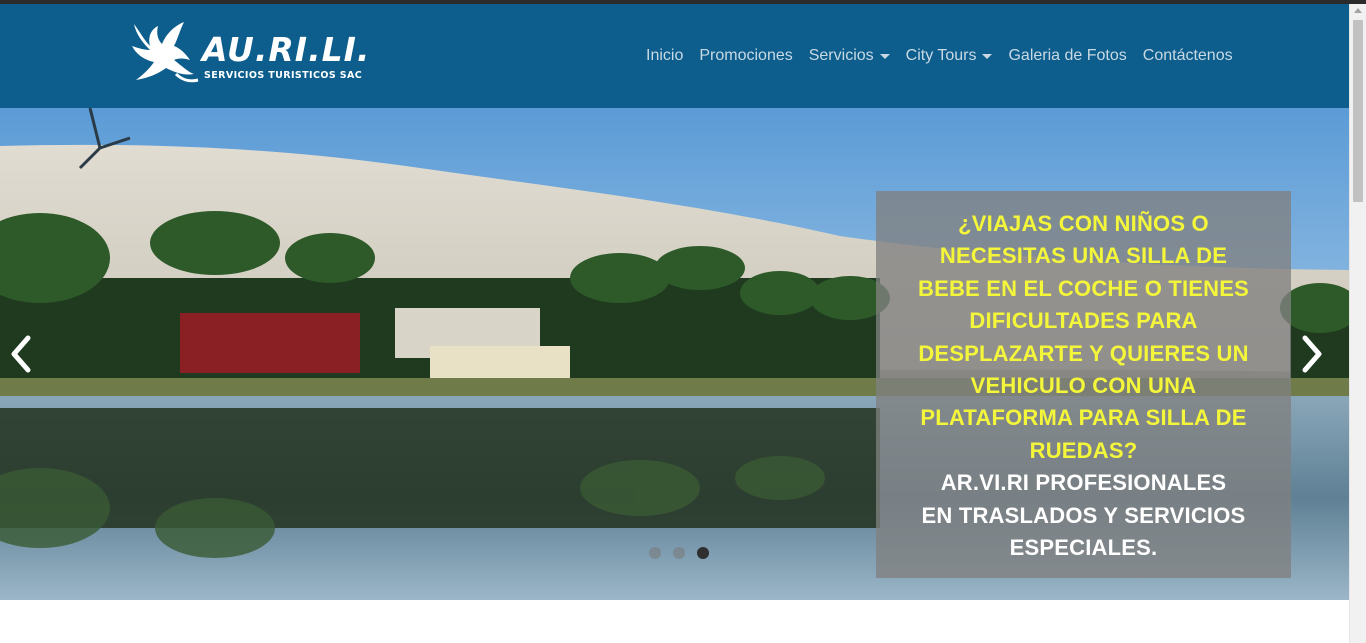 The height and width of the screenshot is (643, 1366). I want to click on nav-item-inicio: Inicio, so click(664, 56).